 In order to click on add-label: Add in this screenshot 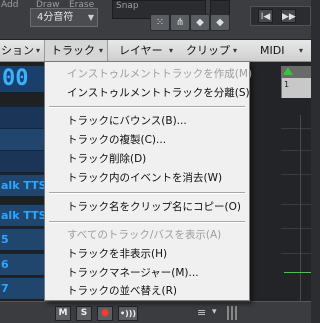, I will do `click(10, 5)`.